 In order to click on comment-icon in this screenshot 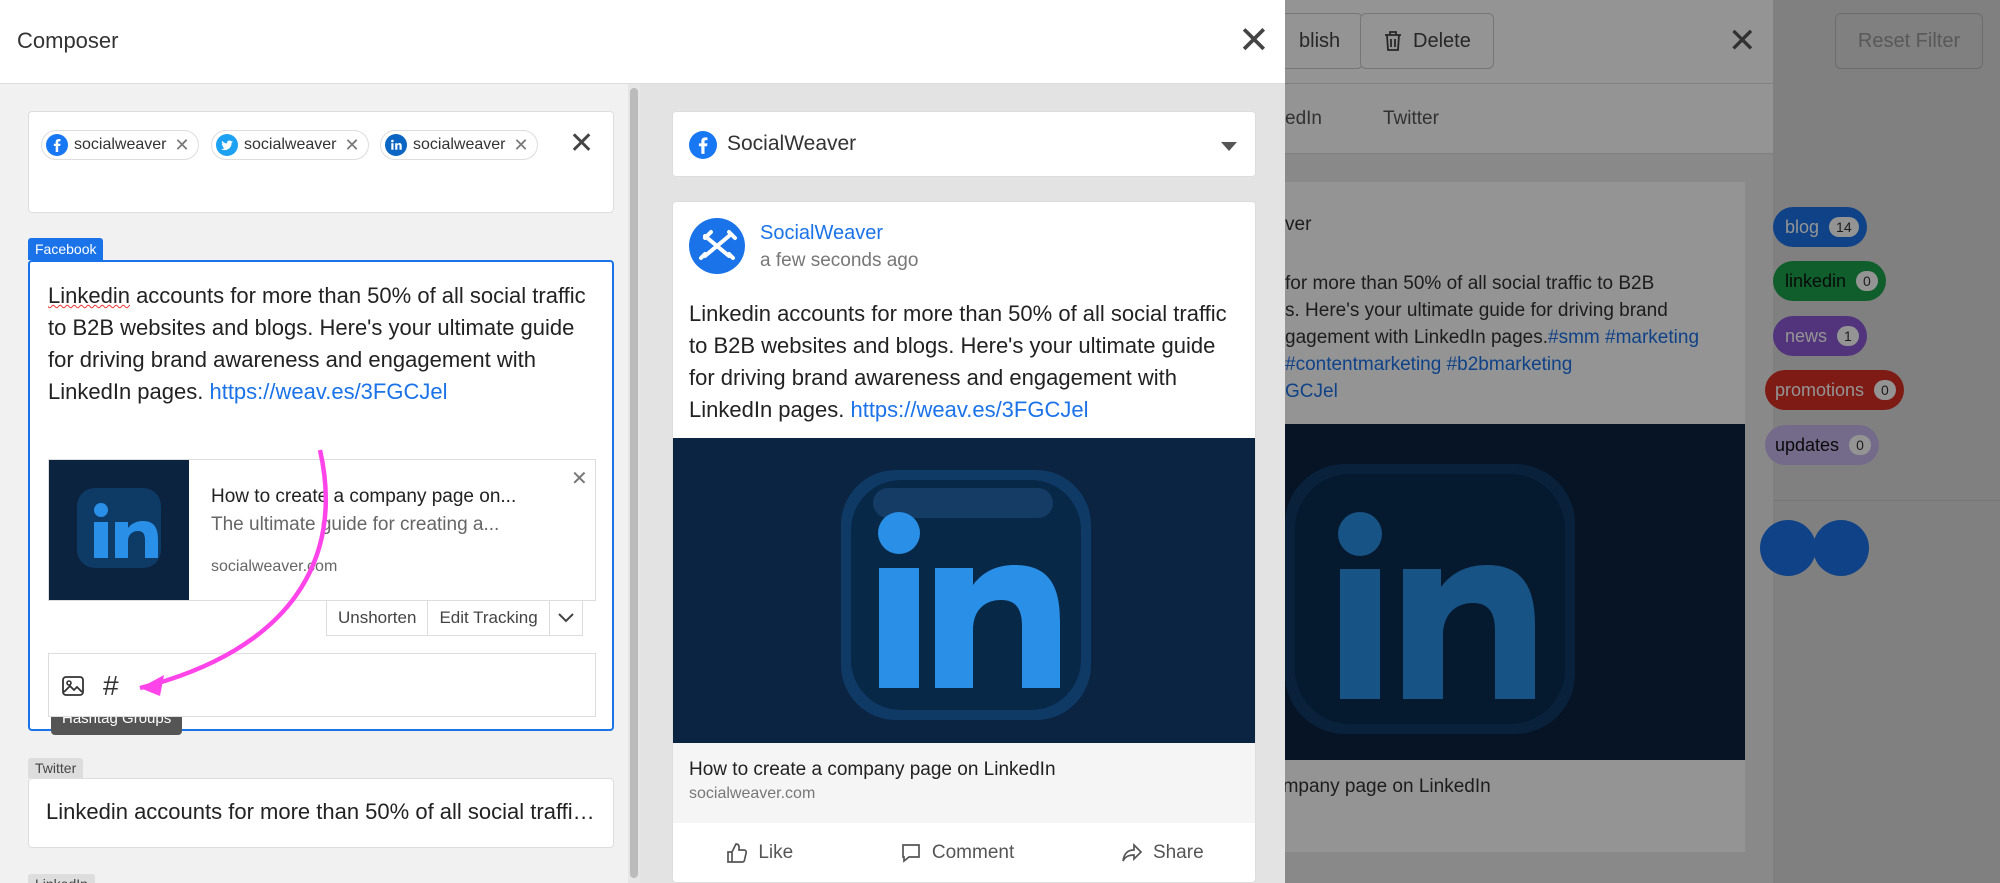, I will do `click(911, 853)`.